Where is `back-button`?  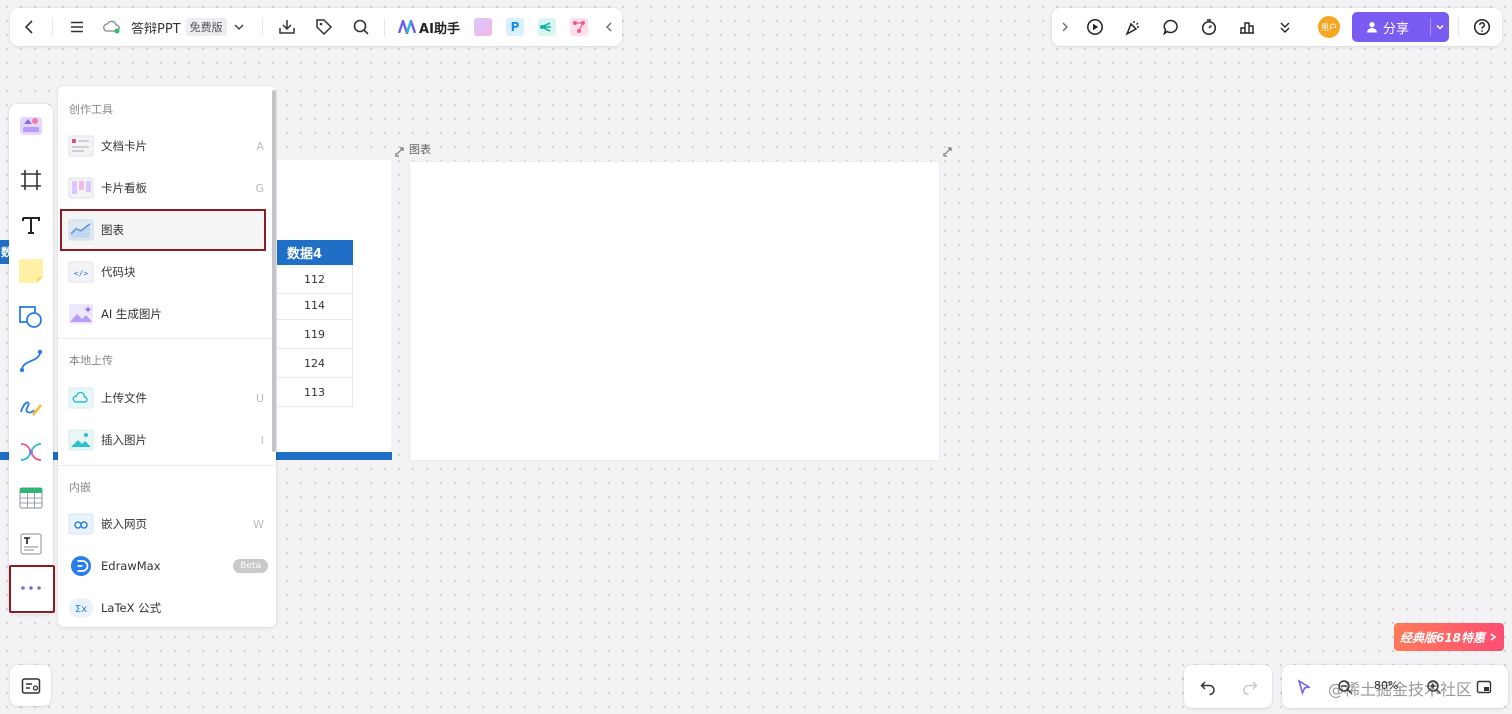 back-button is located at coordinates (30, 27).